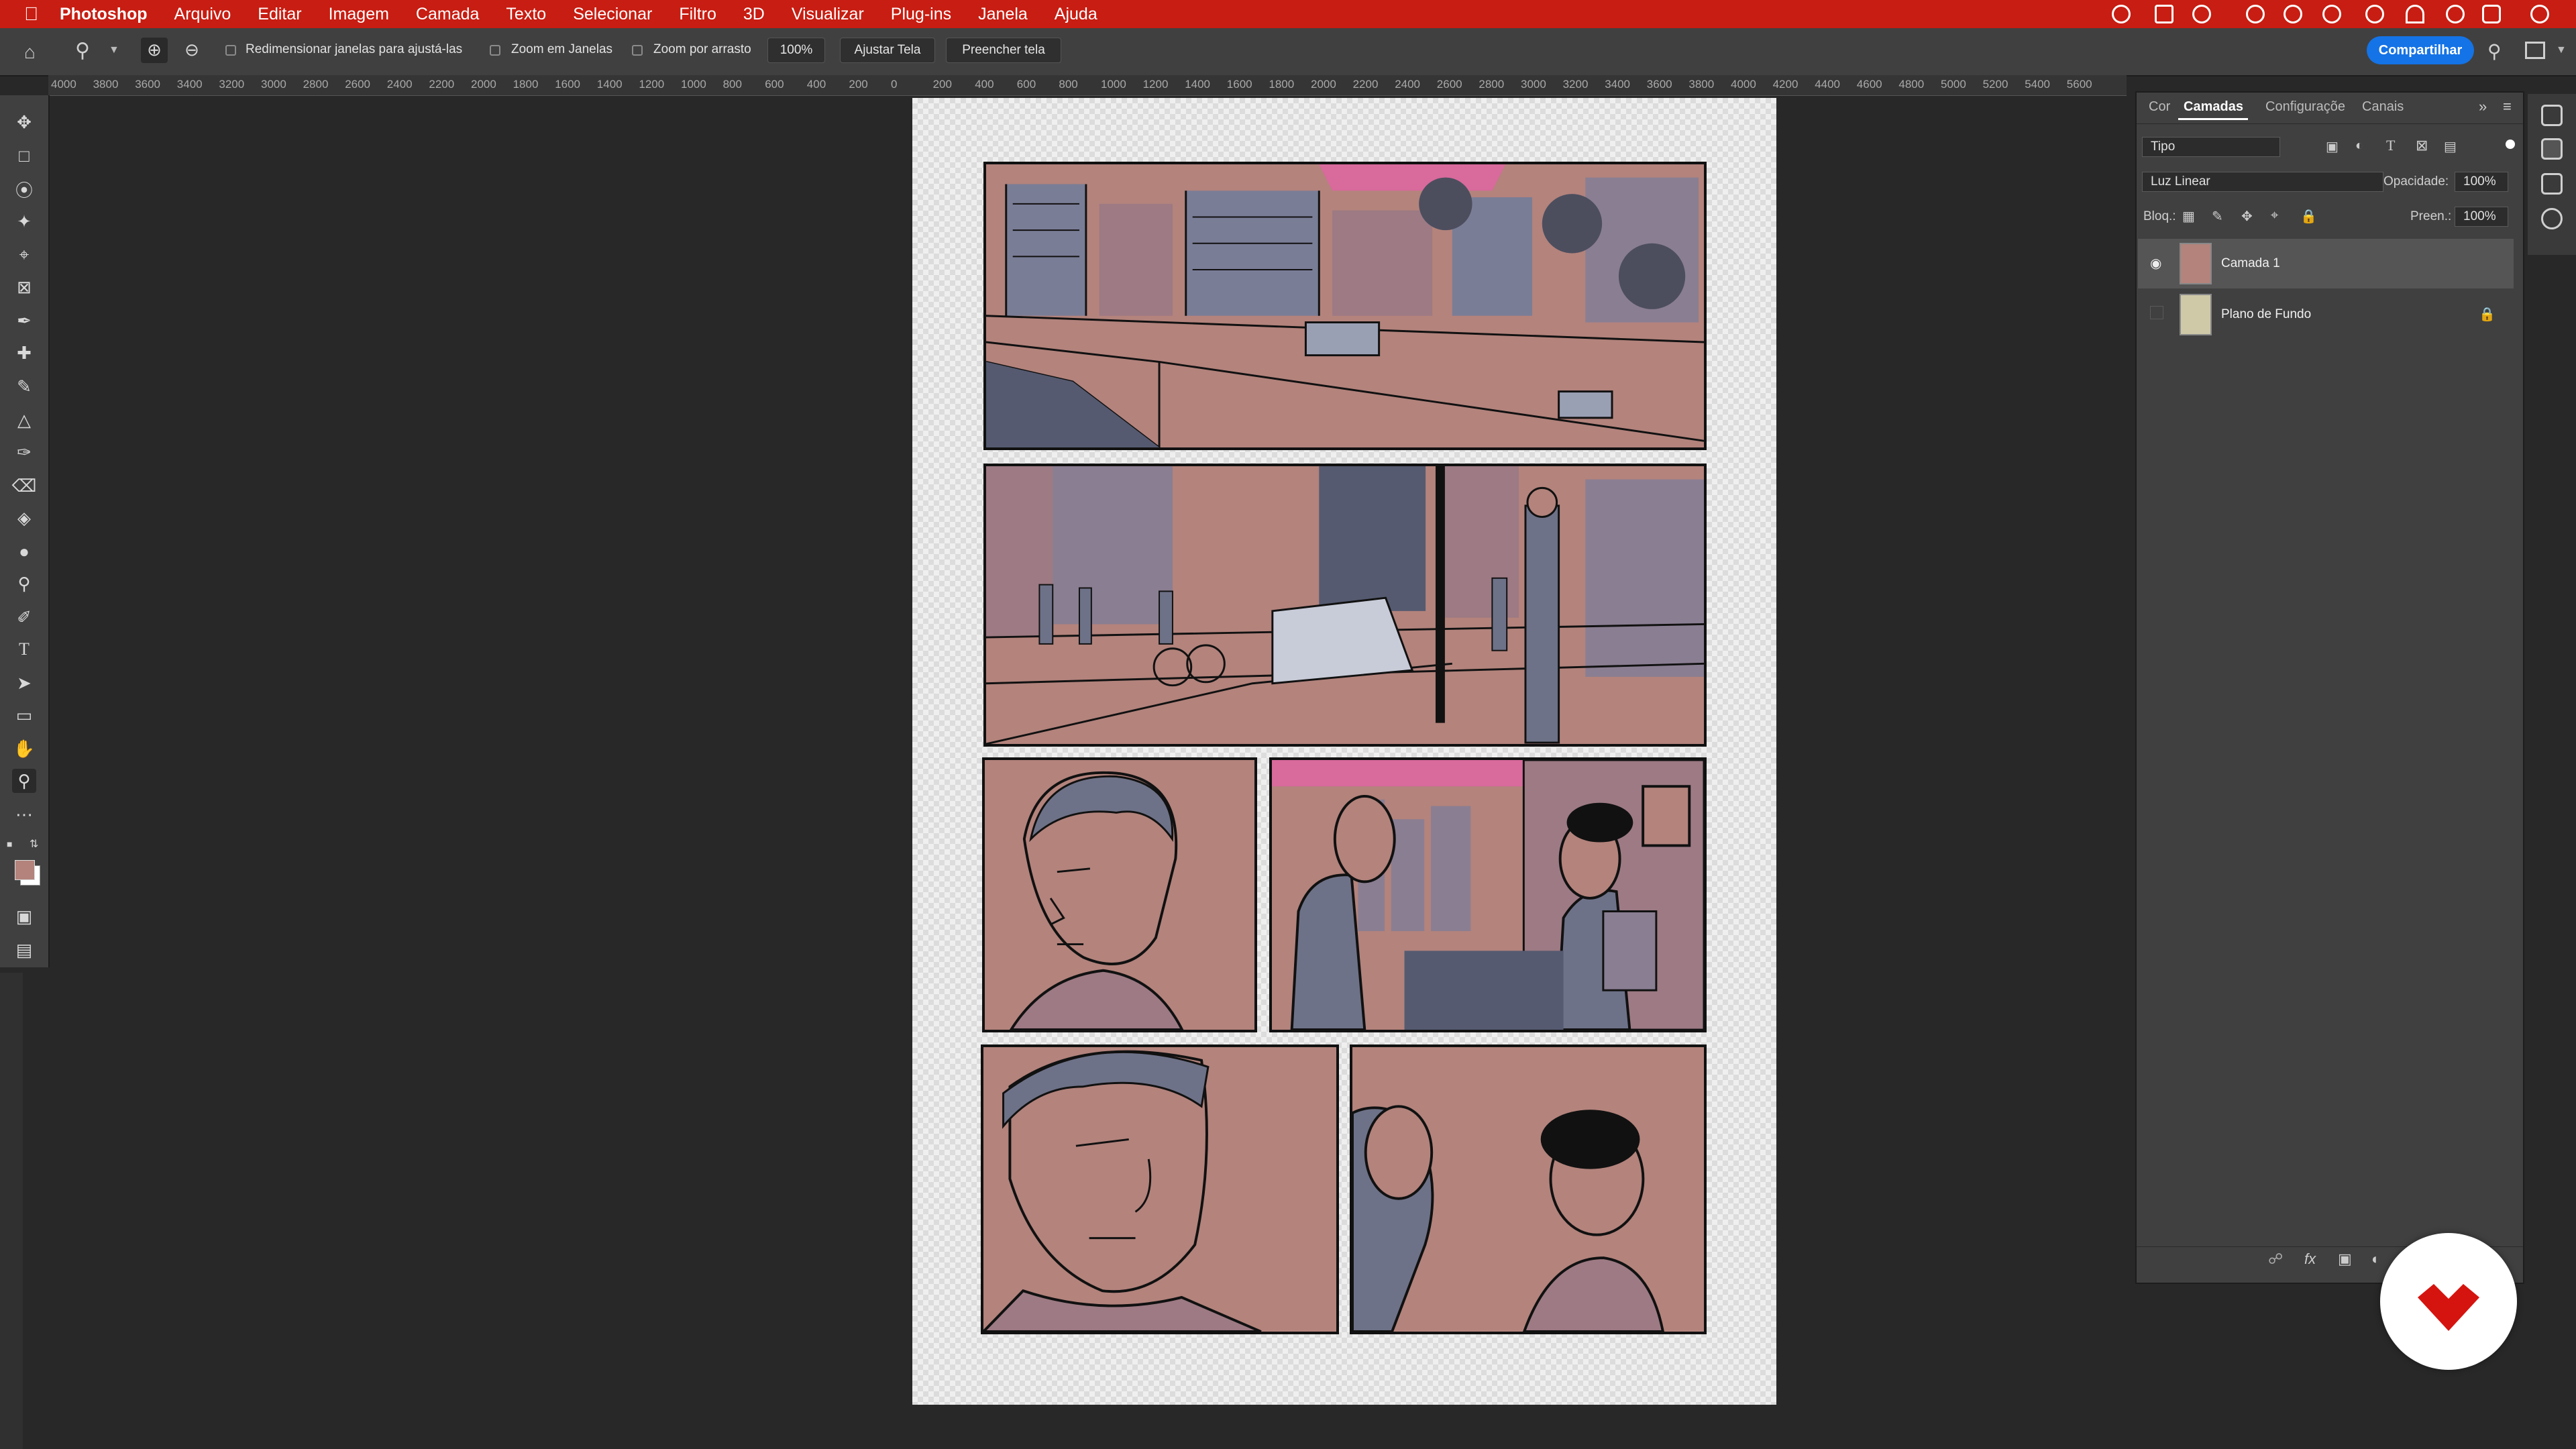 Image resolution: width=2576 pixels, height=1449 pixels. Describe the element at coordinates (2561, 50) in the screenshot. I see `workspace-chevron-icon: ▼` at that location.